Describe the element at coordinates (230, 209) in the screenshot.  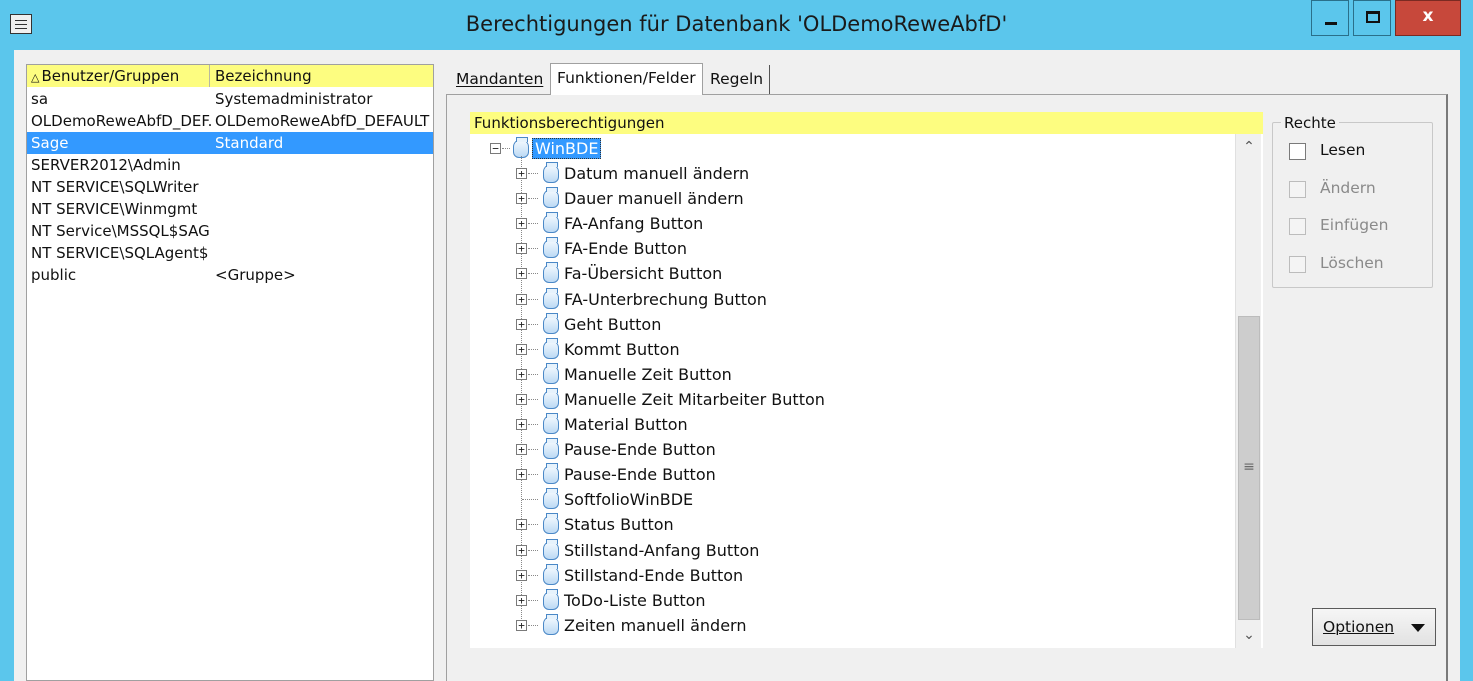
I see `list-row: NT SERVICE\Winmgmt` at that location.